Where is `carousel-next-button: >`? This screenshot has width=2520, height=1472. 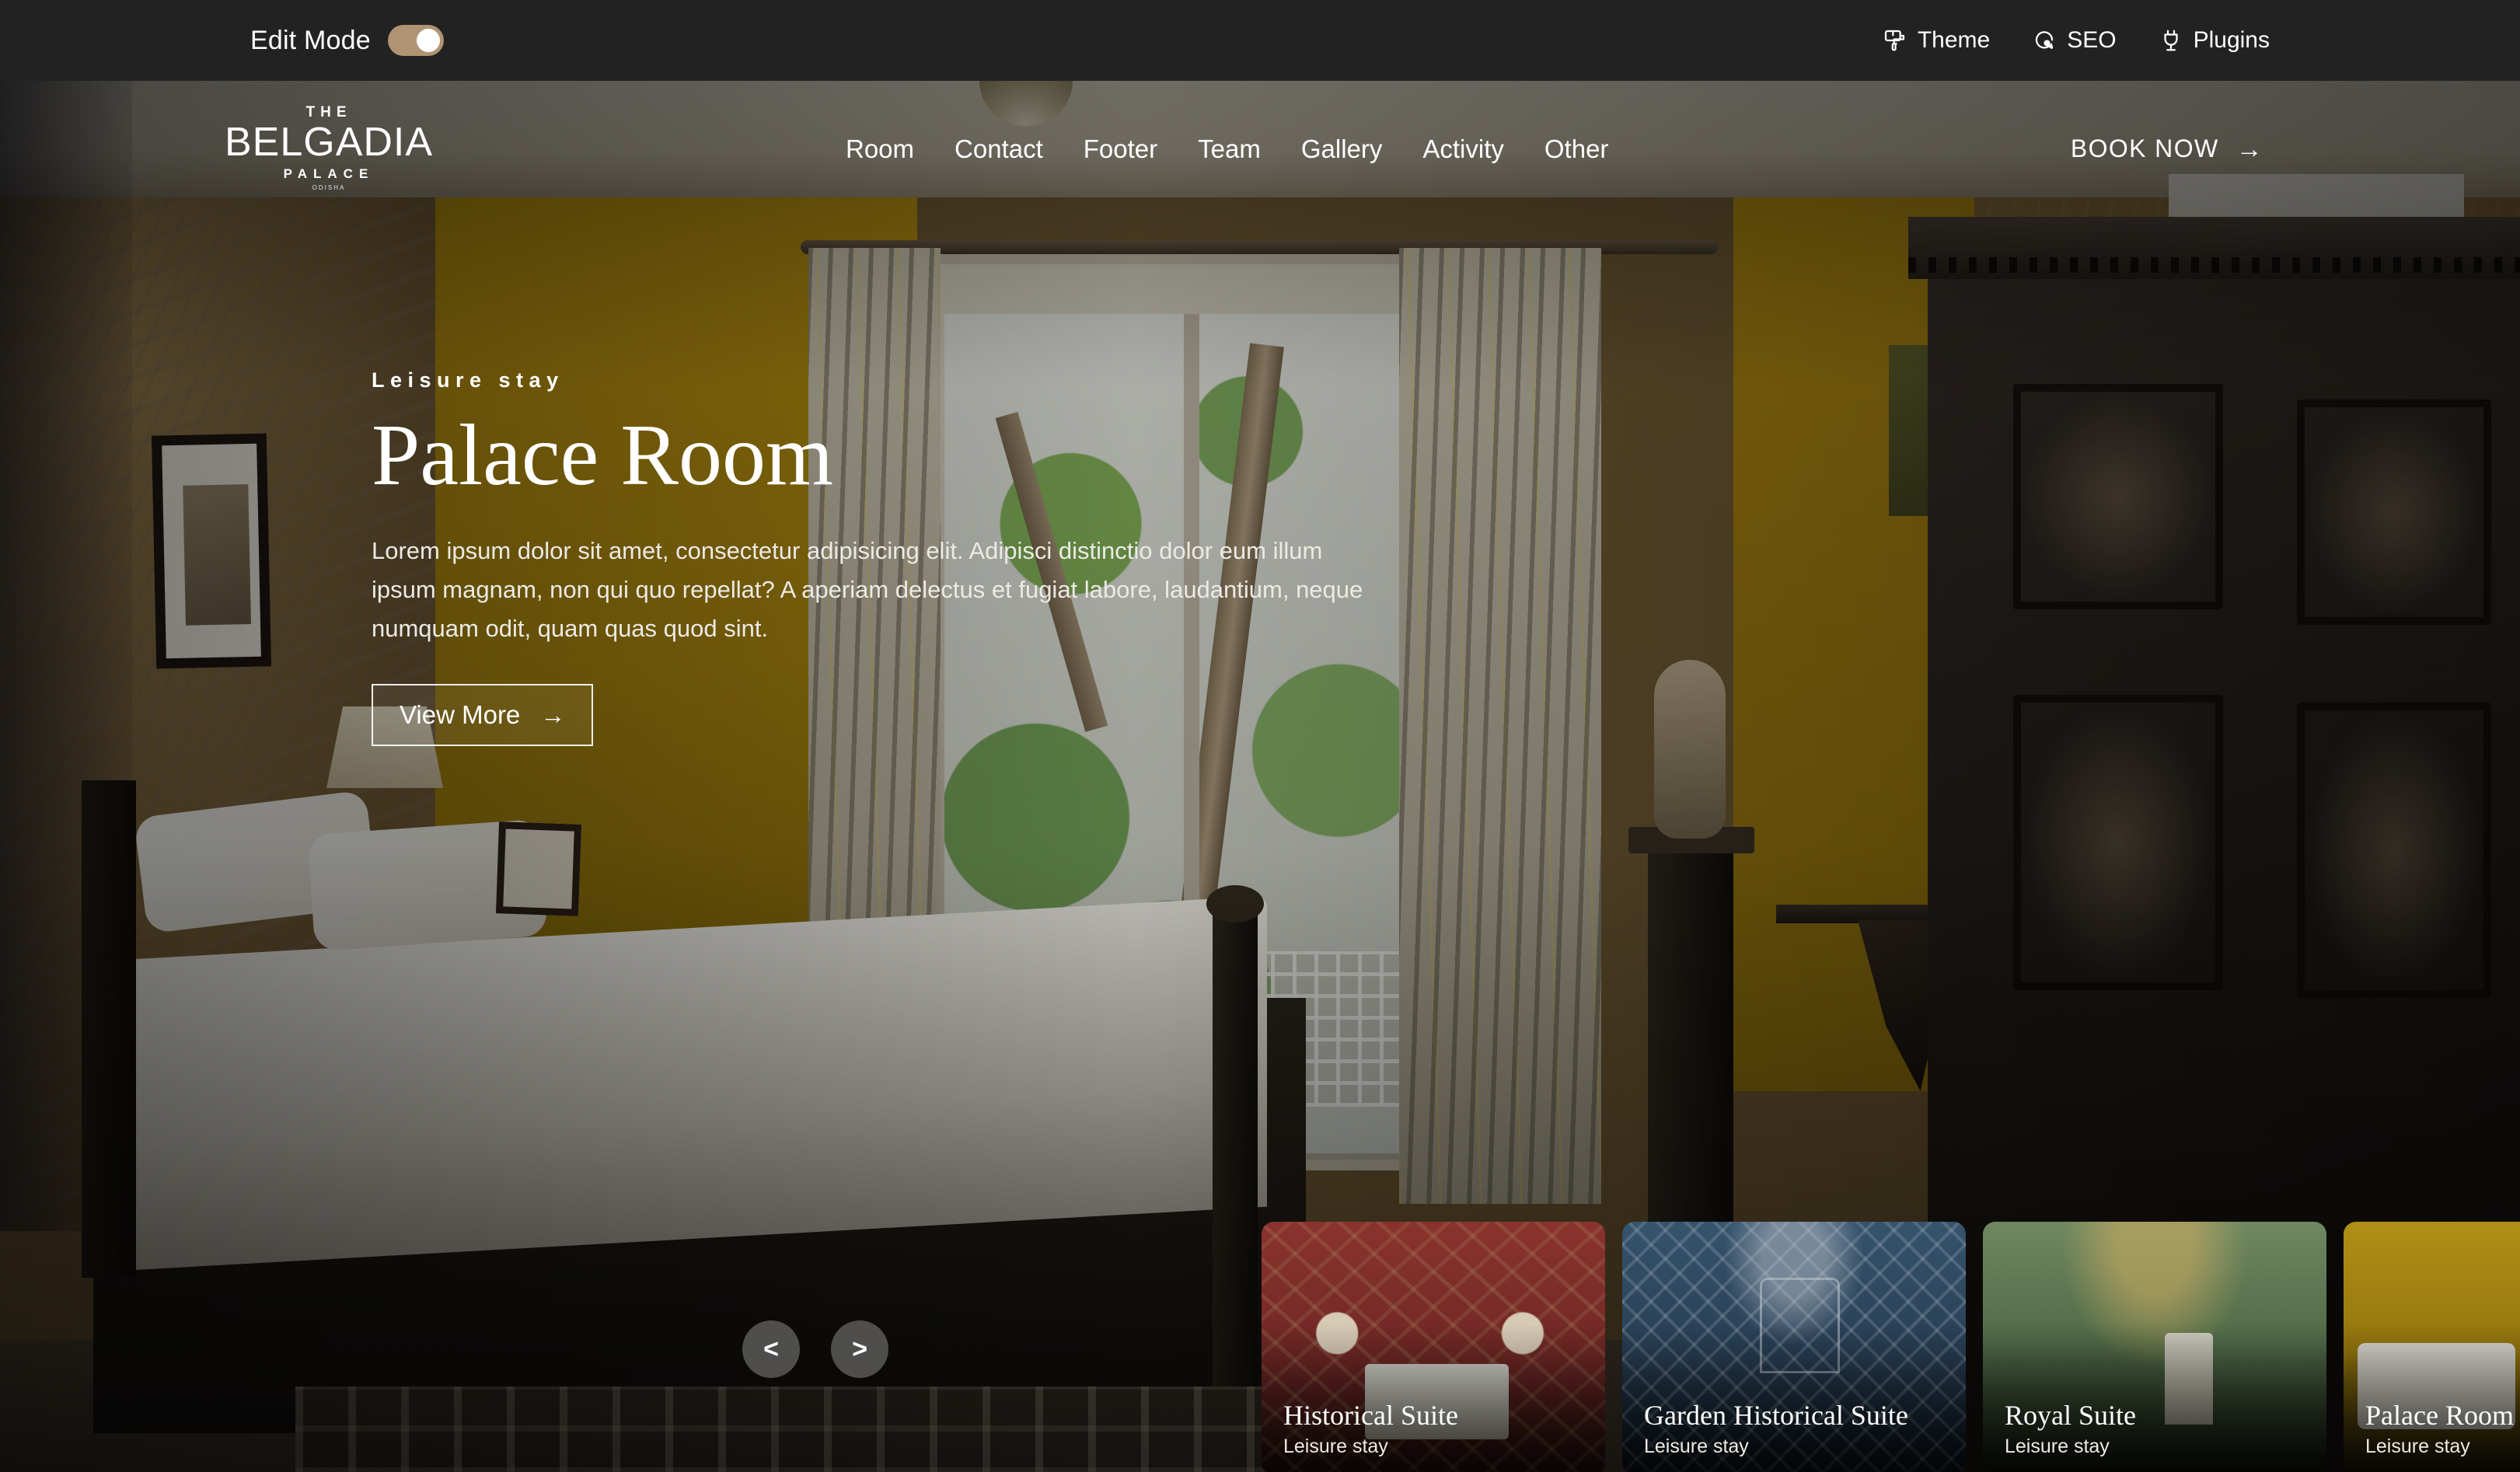 carousel-next-button: > is located at coordinates (860, 1349).